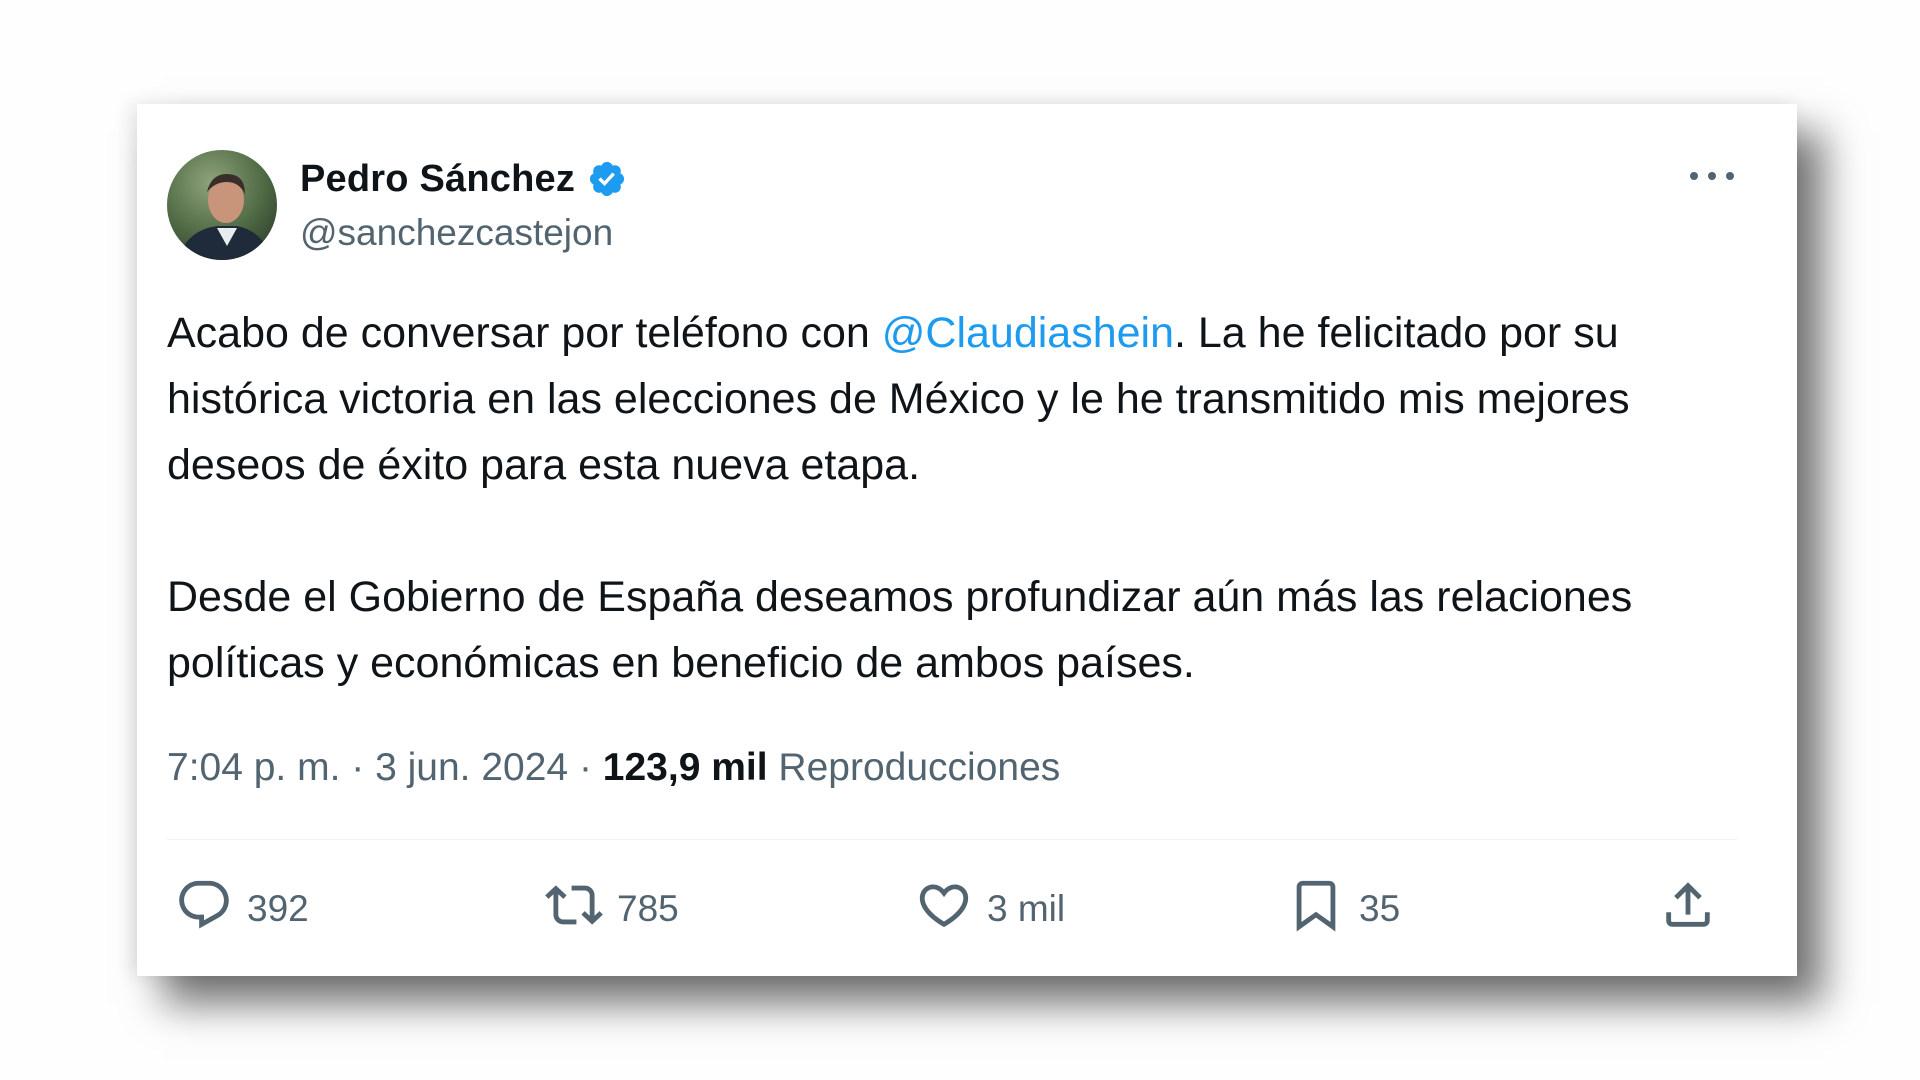  I want to click on views-count: 123,9 mil, so click(685, 767).